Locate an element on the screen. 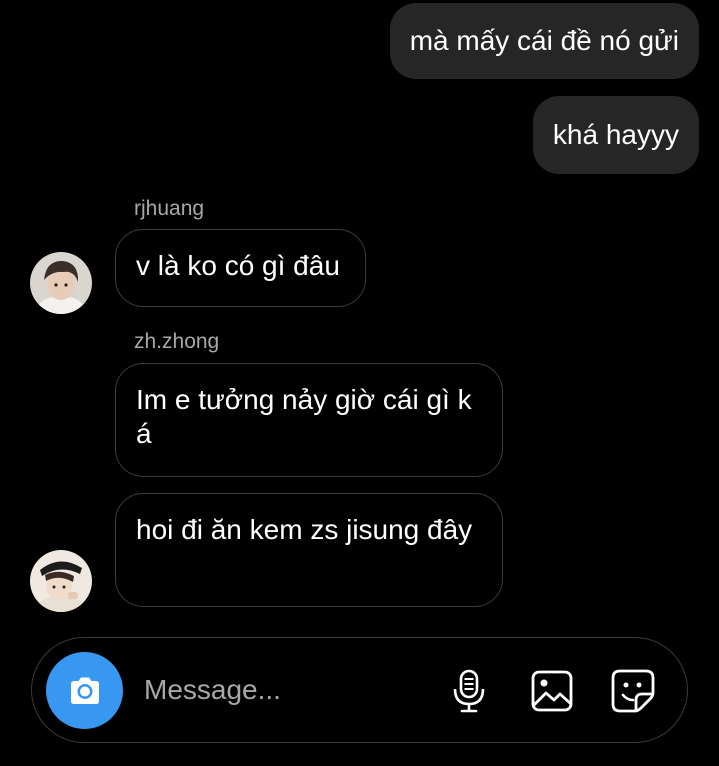  sender-name: zh.zhong is located at coordinates (177, 341).